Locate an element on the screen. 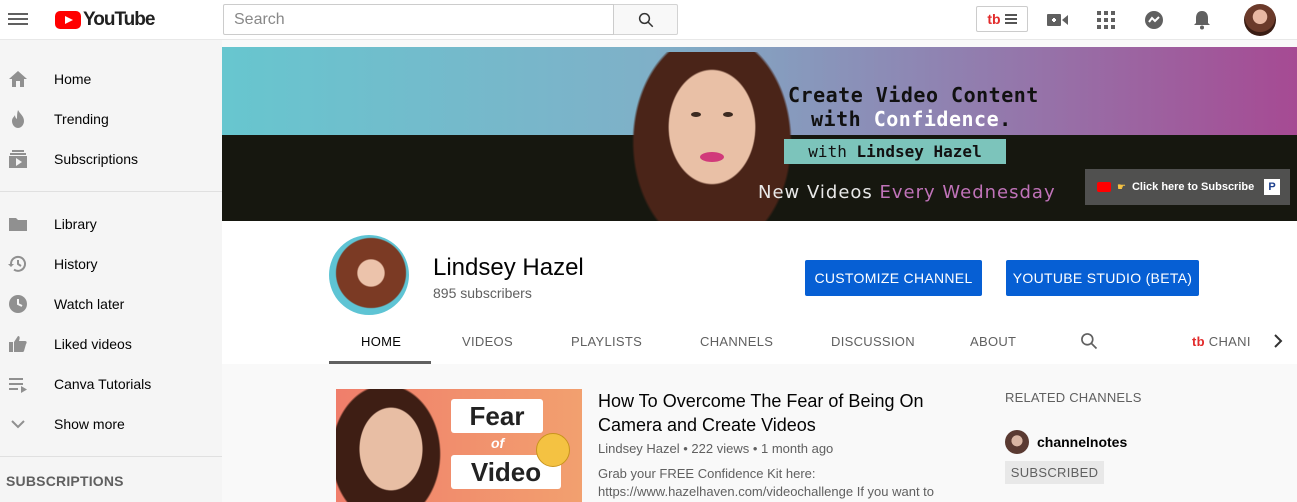 The height and width of the screenshot is (502, 1297). history-icon is located at coordinates (17, 263).